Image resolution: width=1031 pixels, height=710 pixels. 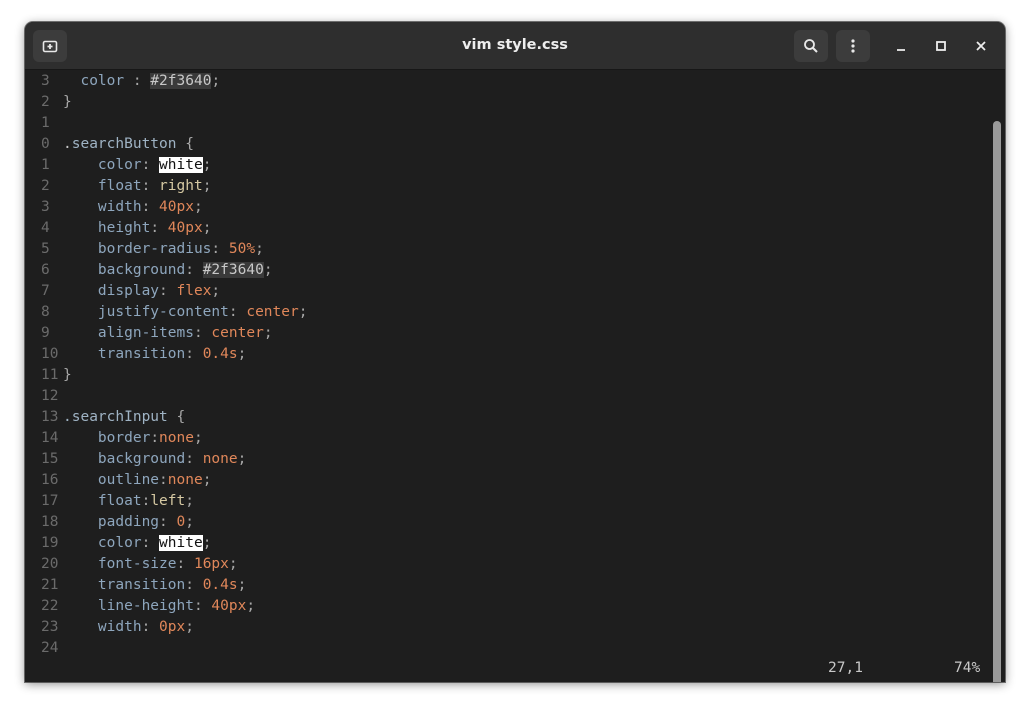 I want to click on close-icon, so click(x=981, y=46).